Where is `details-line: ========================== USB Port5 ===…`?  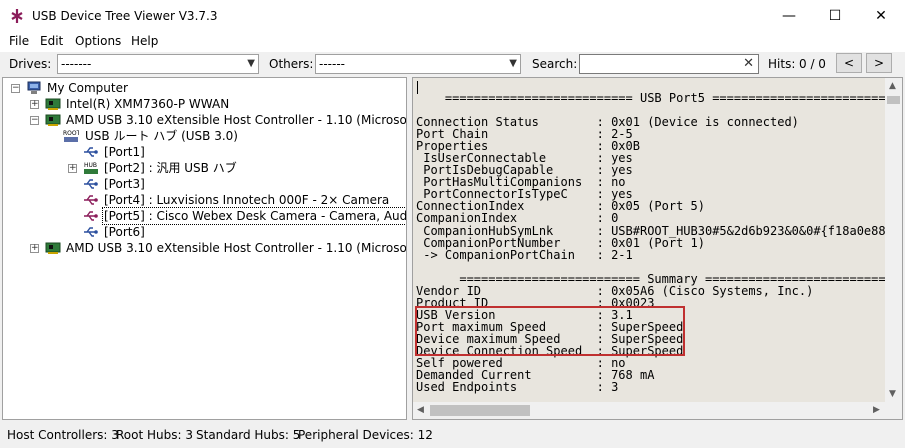 details-line: ========================== USB Port5 ===… is located at coordinates (659, 98).